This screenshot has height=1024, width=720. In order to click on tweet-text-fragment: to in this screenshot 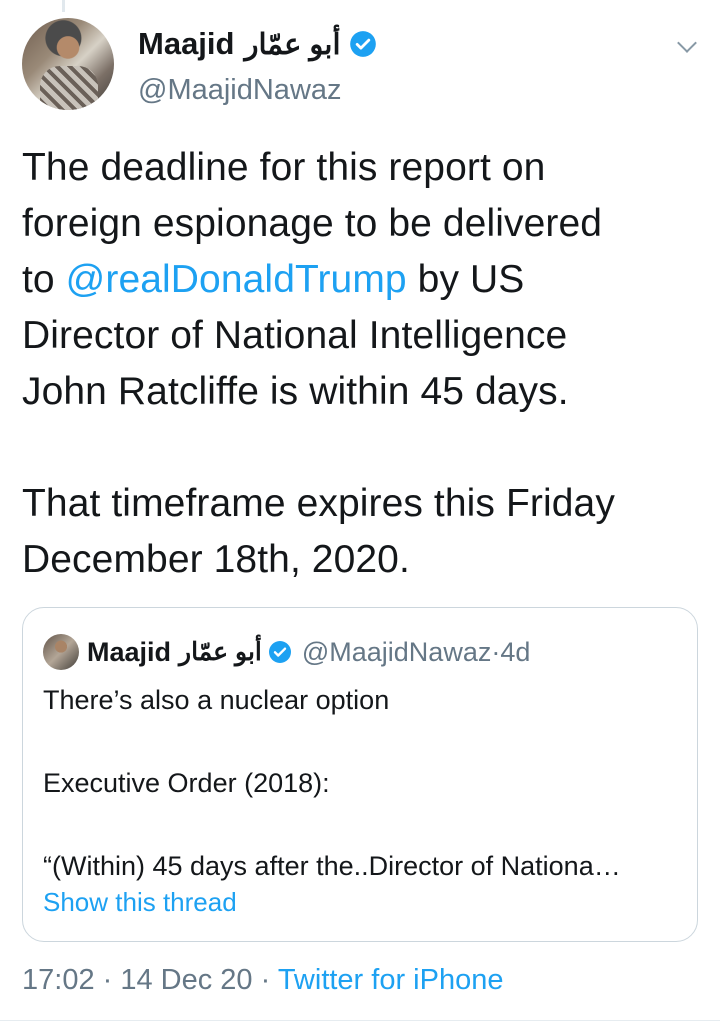, I will do `click(44, 279)`.